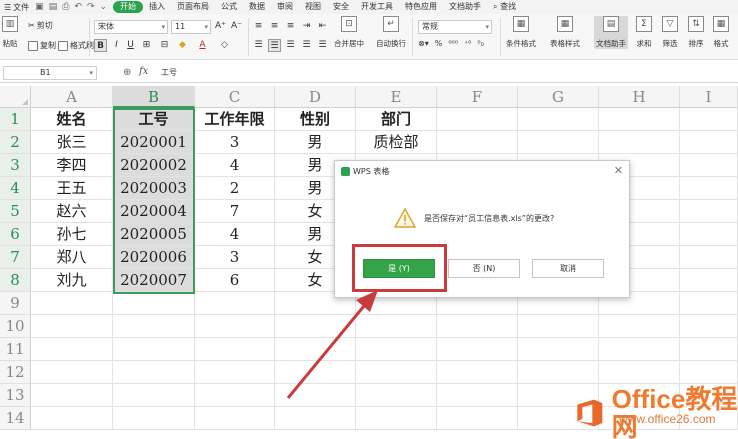 This screenshot has height=439, width=738. Describe the element at coordinates (667, 419) in the screenshot. I see `watermark-url: www.office26.com` at that location.